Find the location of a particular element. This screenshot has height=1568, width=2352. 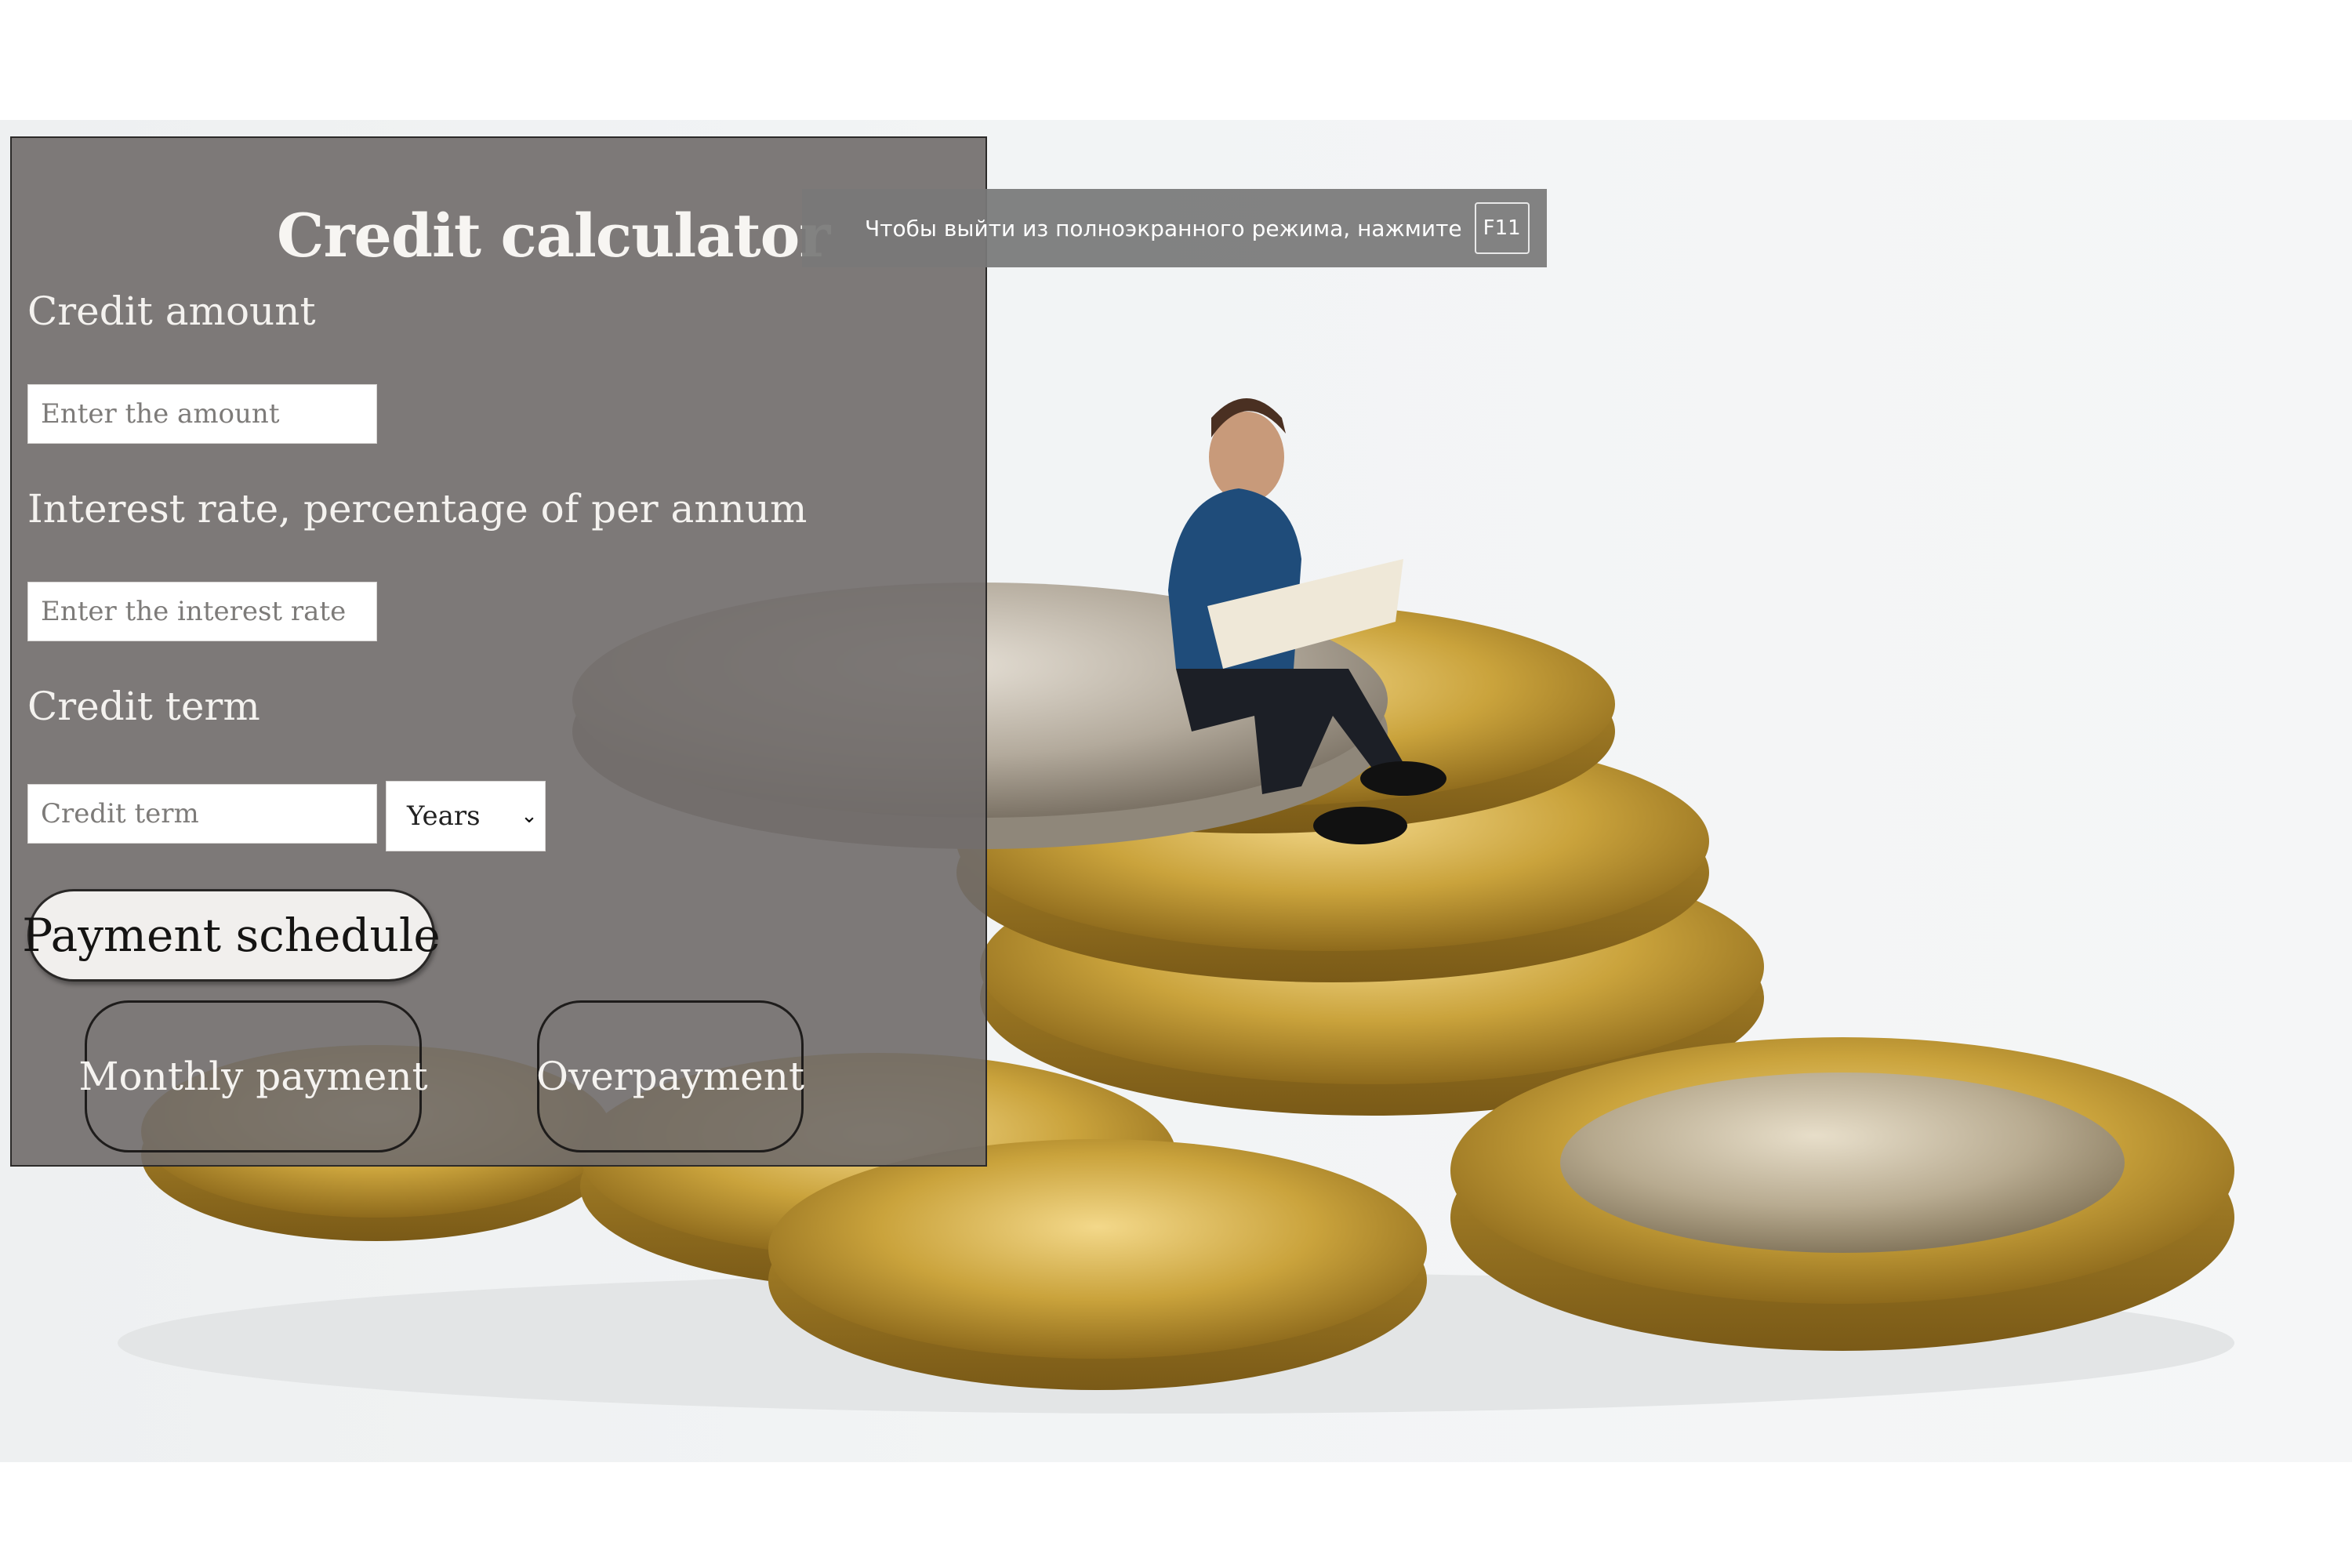

credit-term-label: Credit term is located at coordinates (143, 706).